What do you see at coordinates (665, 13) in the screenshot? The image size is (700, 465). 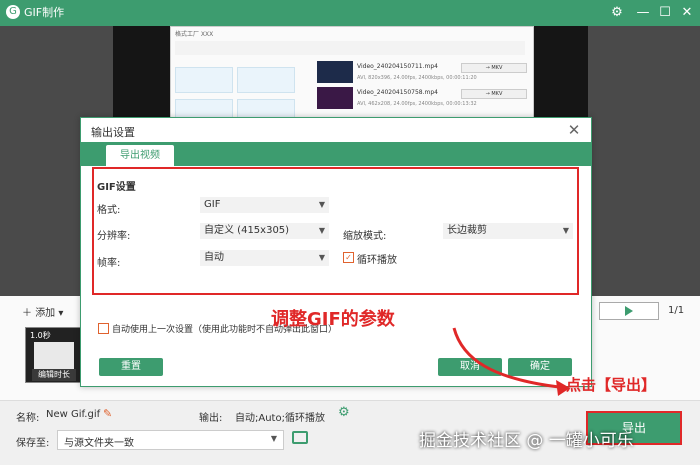 I see `maximize-button: ☐` at bounding box center [665, 13].